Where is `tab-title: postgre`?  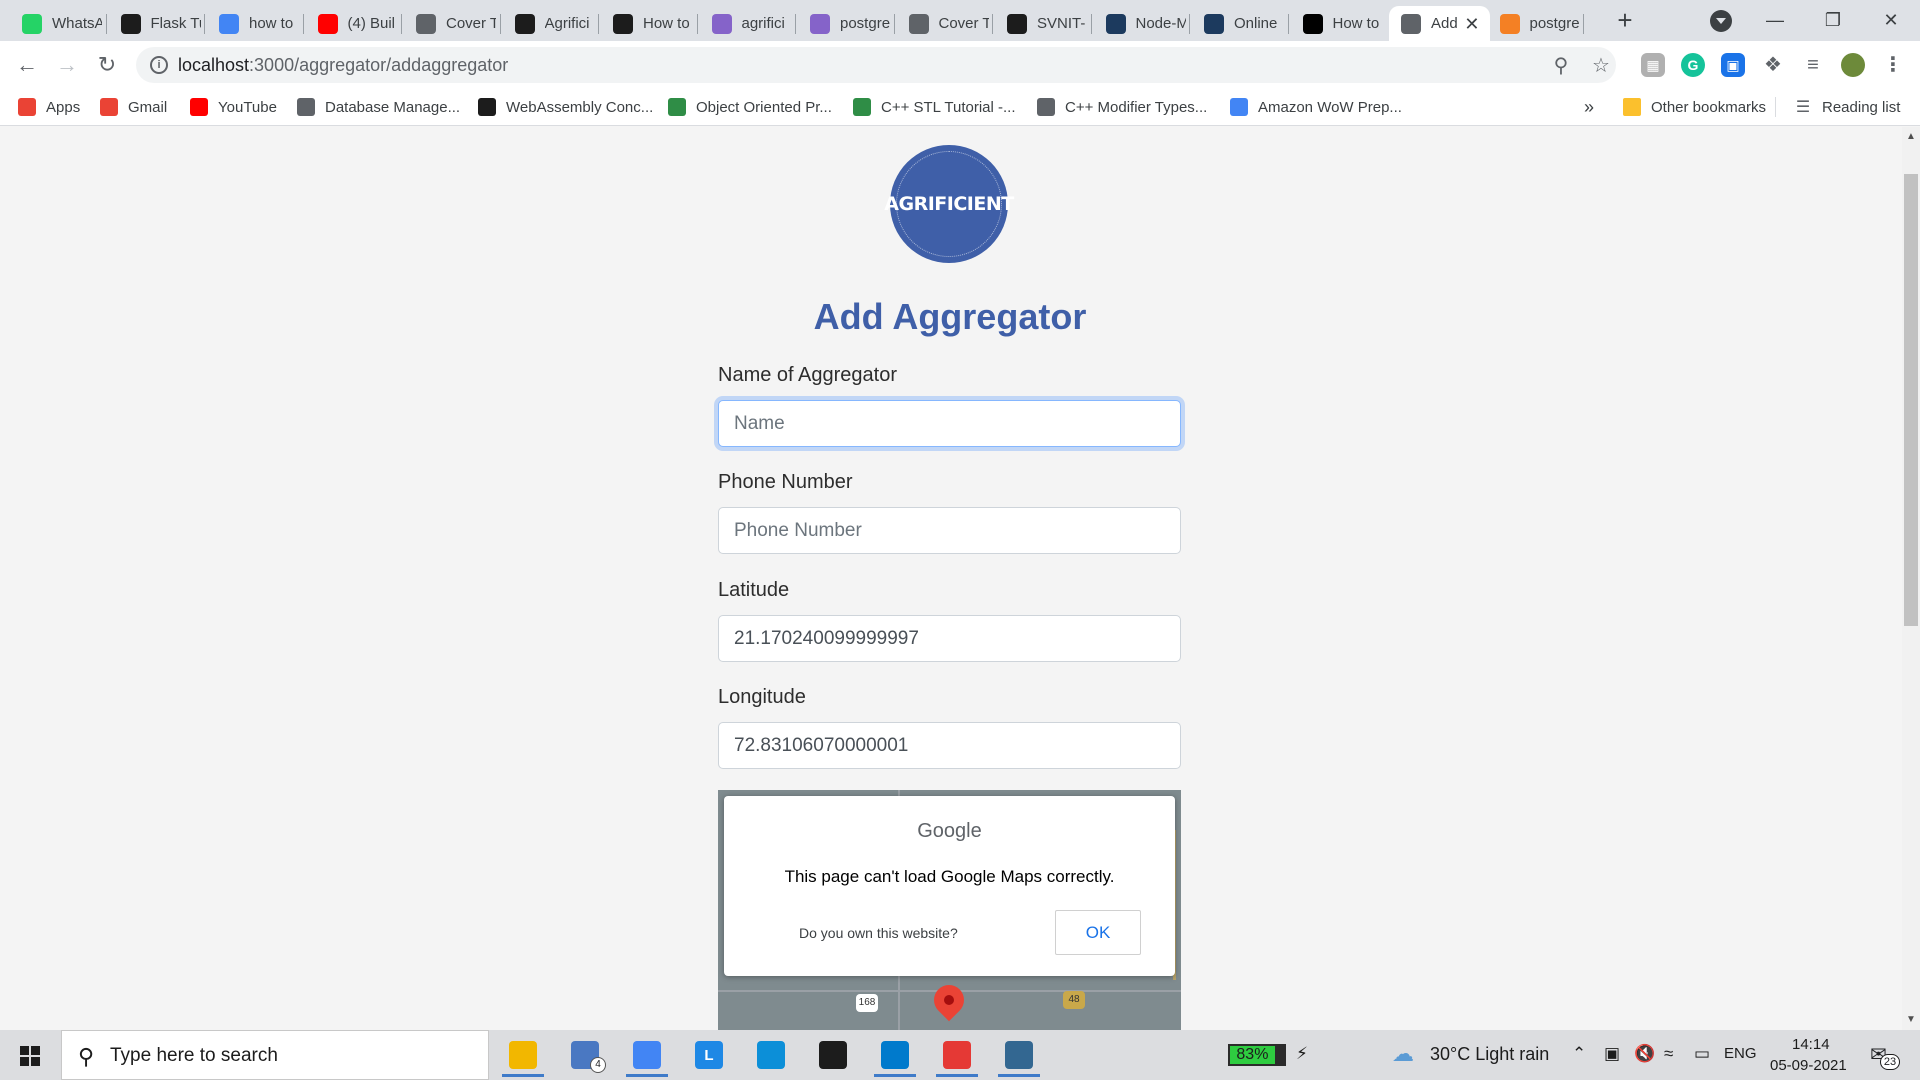
tab-title: postgre is located at coordinates (1554, 23).